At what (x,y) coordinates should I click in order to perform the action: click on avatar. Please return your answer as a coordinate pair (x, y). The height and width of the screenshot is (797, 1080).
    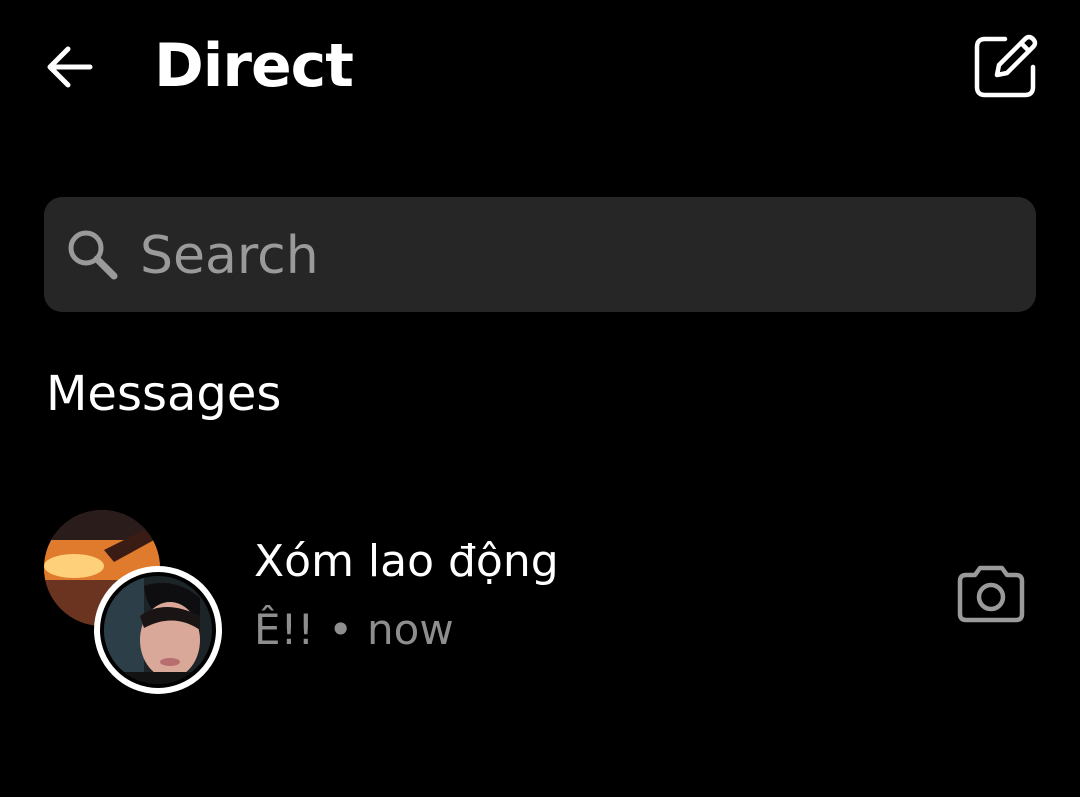
    Looking at the image, I should click on (158, 630).